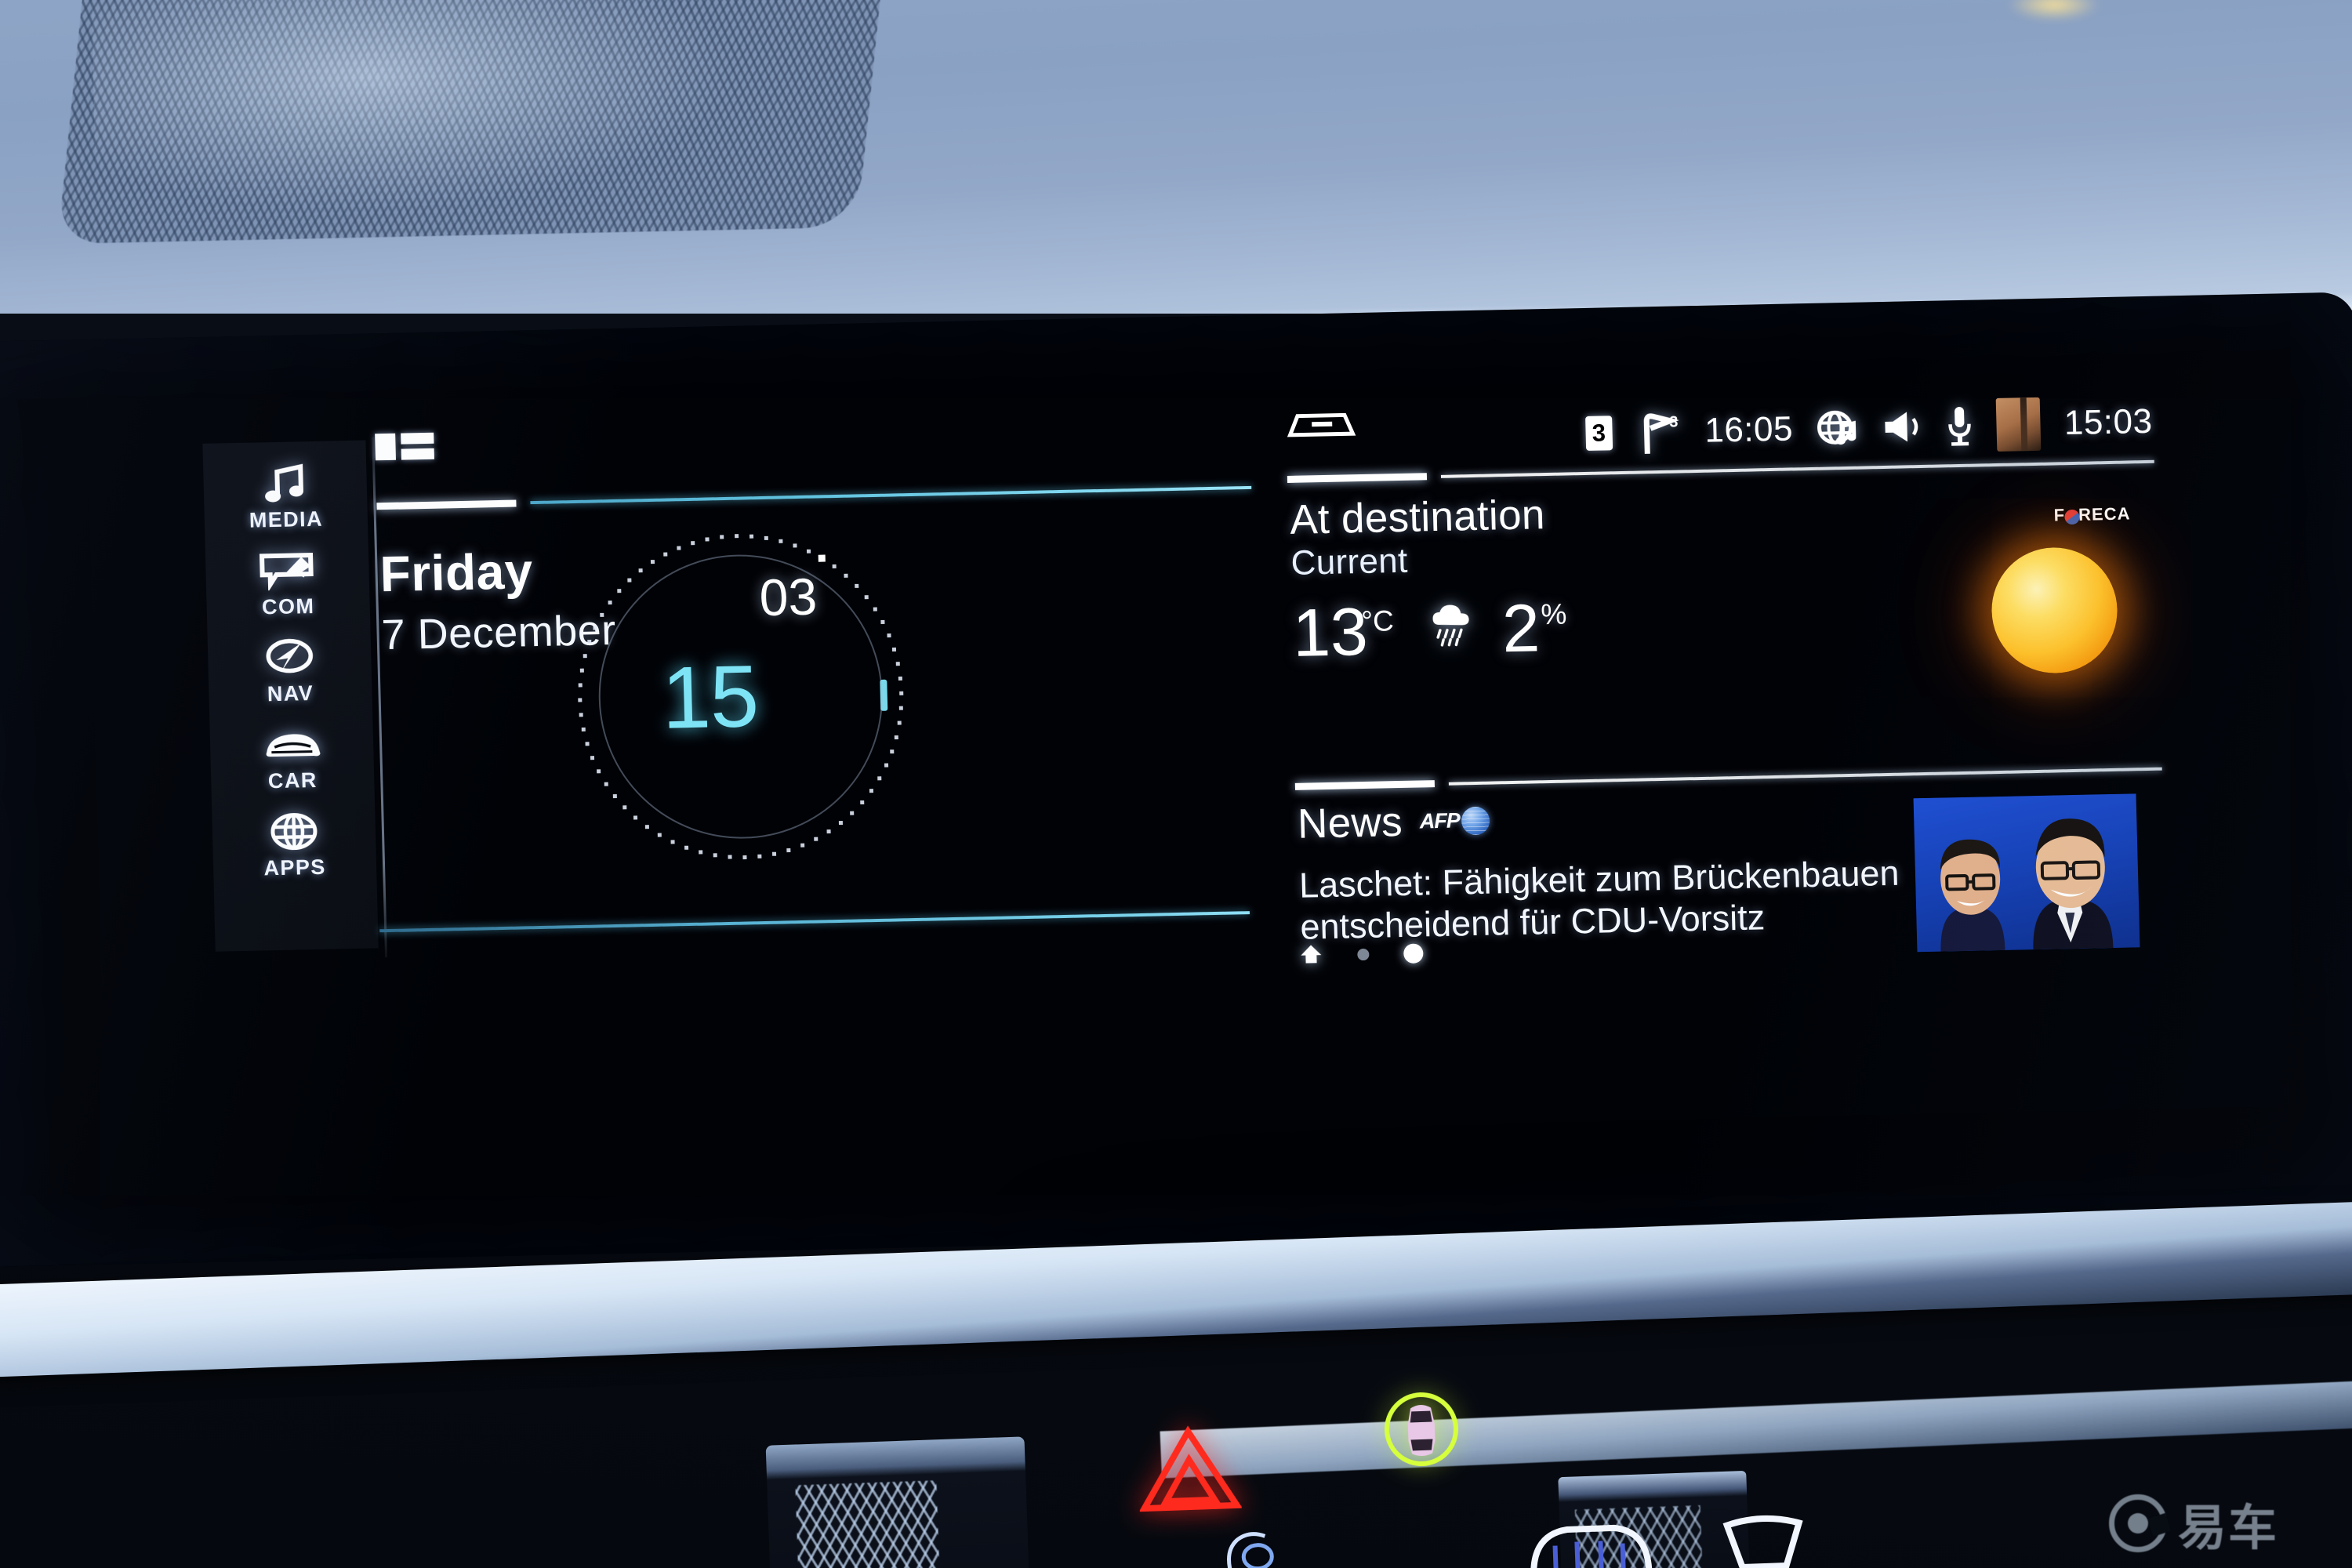 The height and width of the screenshot is (1568, 2352). What do you see at coordinates (1189, 1469) in the screenshot?
I see `hazard-triangle-button` at bounding box center [1189, 1469].